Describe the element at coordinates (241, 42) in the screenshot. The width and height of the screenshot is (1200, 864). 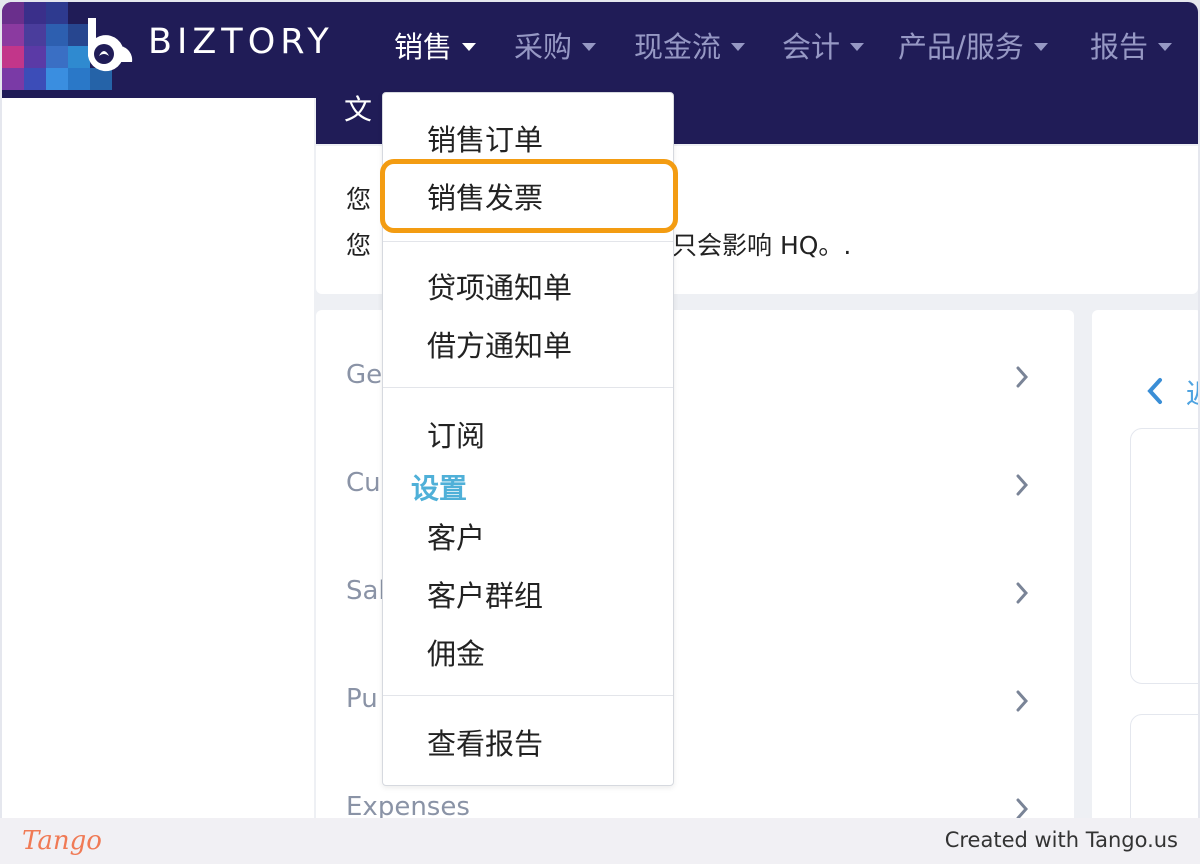
I see `brand-name: BIZTORY` at that location.